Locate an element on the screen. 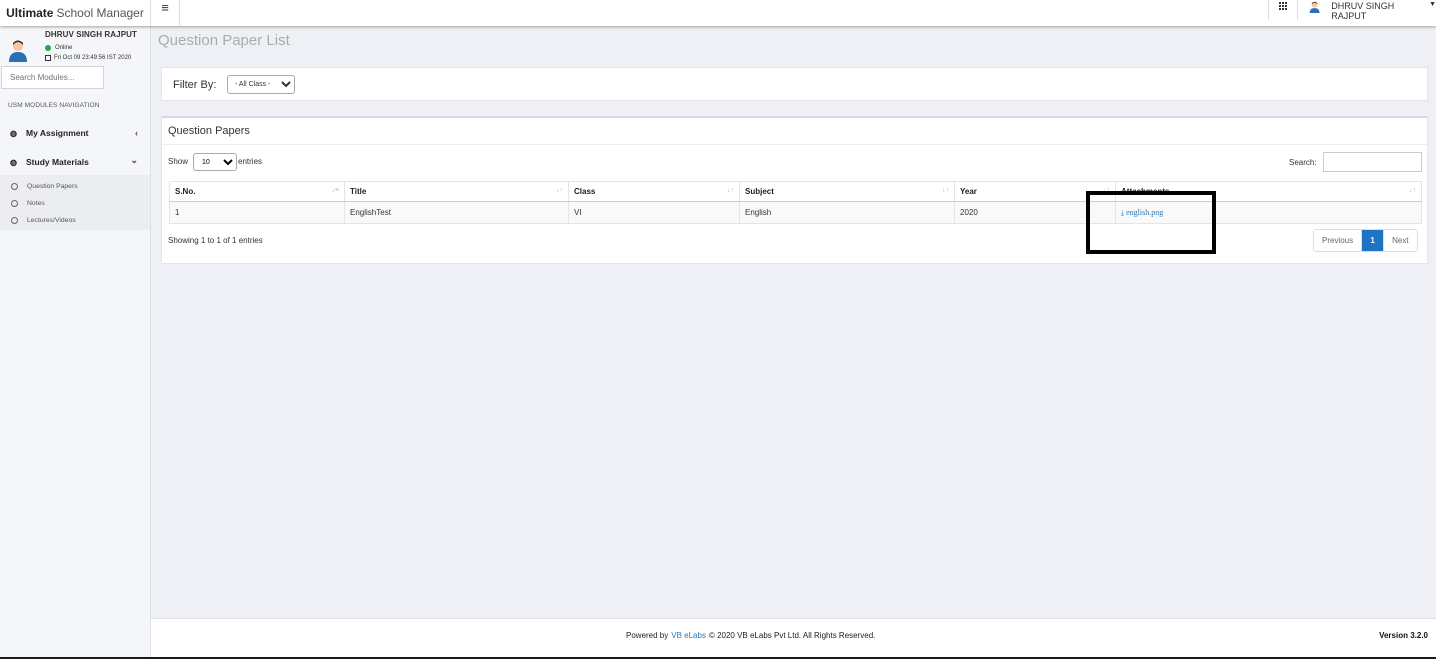  sidebar-user-name: DHRUV SINGH RAJPUT is located at coordinates (91, 34).